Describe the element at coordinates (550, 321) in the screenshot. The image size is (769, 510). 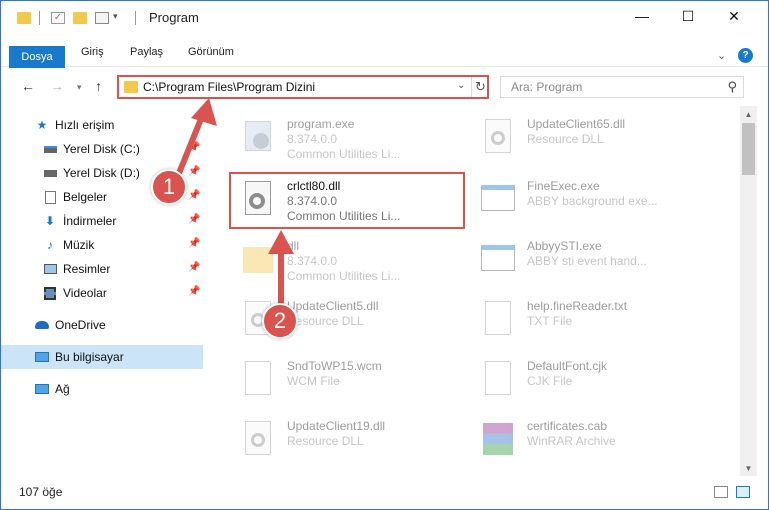
I see `file-detail: TXT File` at that location.